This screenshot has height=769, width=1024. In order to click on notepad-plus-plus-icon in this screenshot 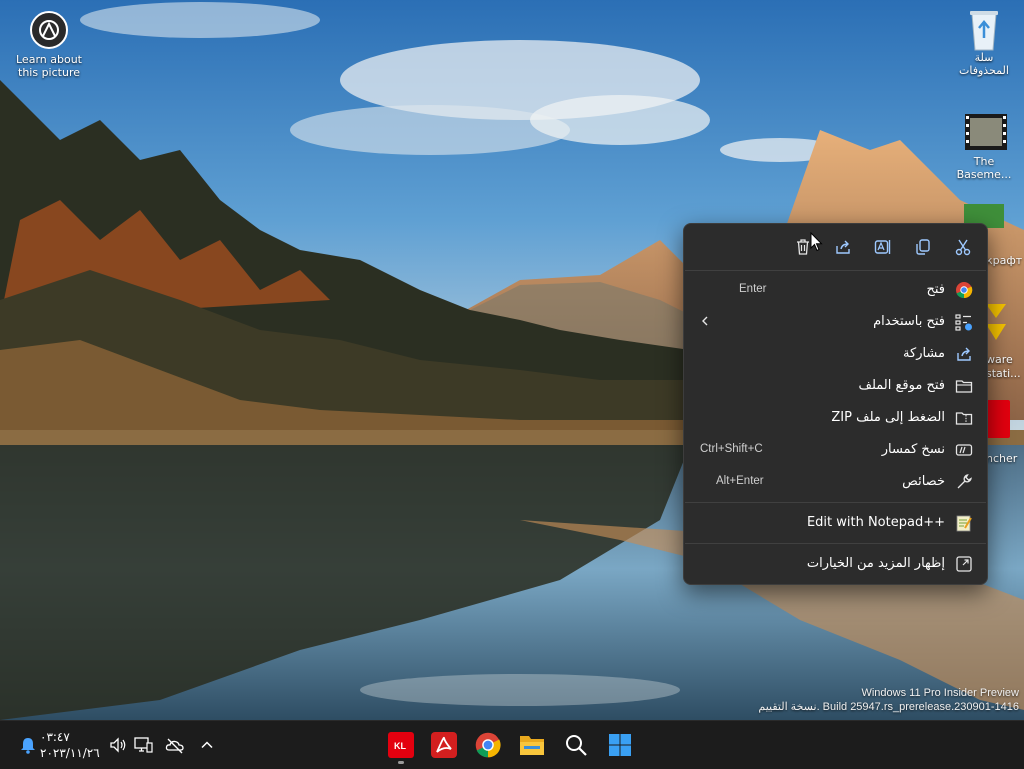, I will do `click(964, 523)`.